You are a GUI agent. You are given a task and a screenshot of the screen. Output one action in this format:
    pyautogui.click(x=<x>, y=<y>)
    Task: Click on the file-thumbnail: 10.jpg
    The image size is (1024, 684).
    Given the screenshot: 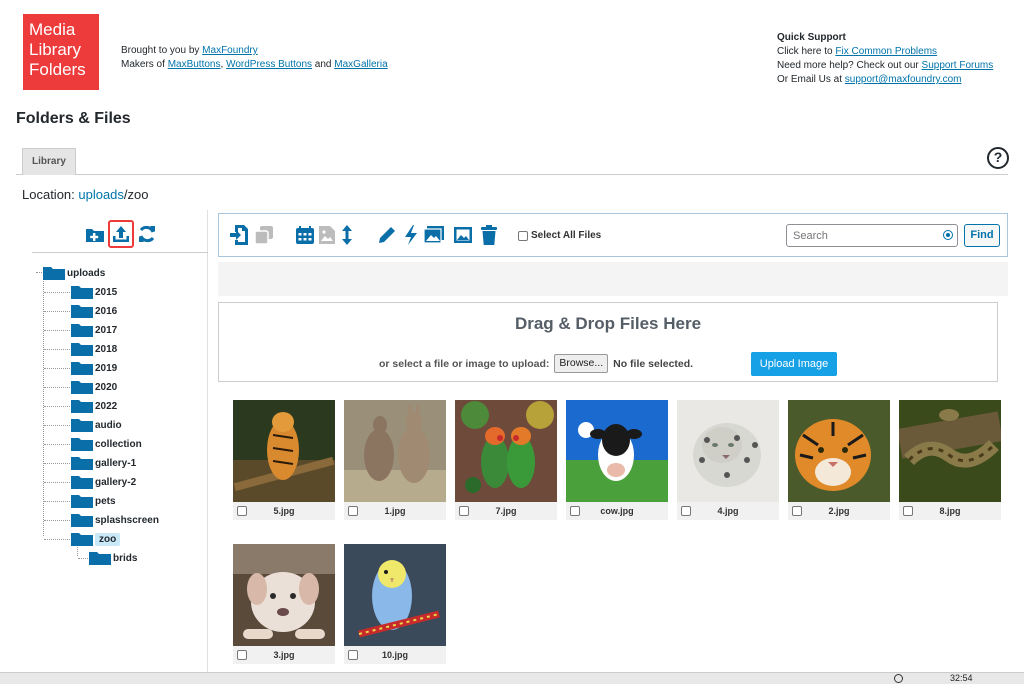 What is the action you would take?
    pyautogui.click(x=395, y=605)
    